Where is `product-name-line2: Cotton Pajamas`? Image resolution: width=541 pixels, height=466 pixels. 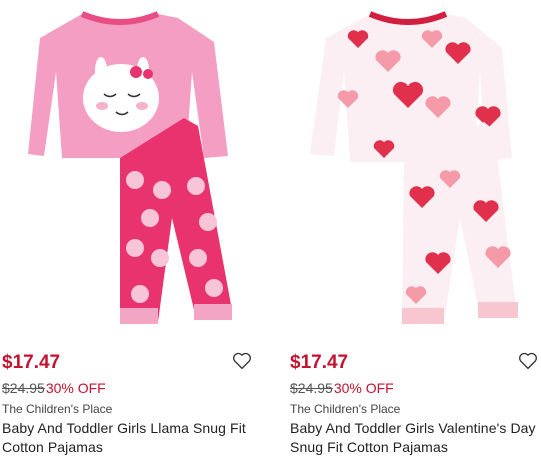 product-name-line2: Cotton Pajamas is located at coordinates (53, 447).